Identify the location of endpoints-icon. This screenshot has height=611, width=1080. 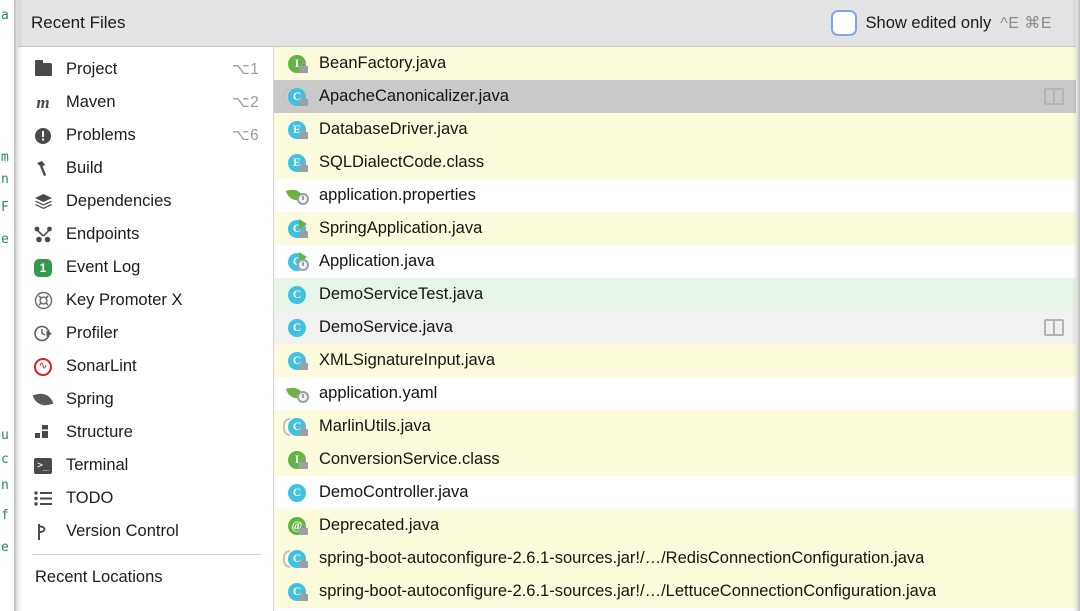
(43, 235).